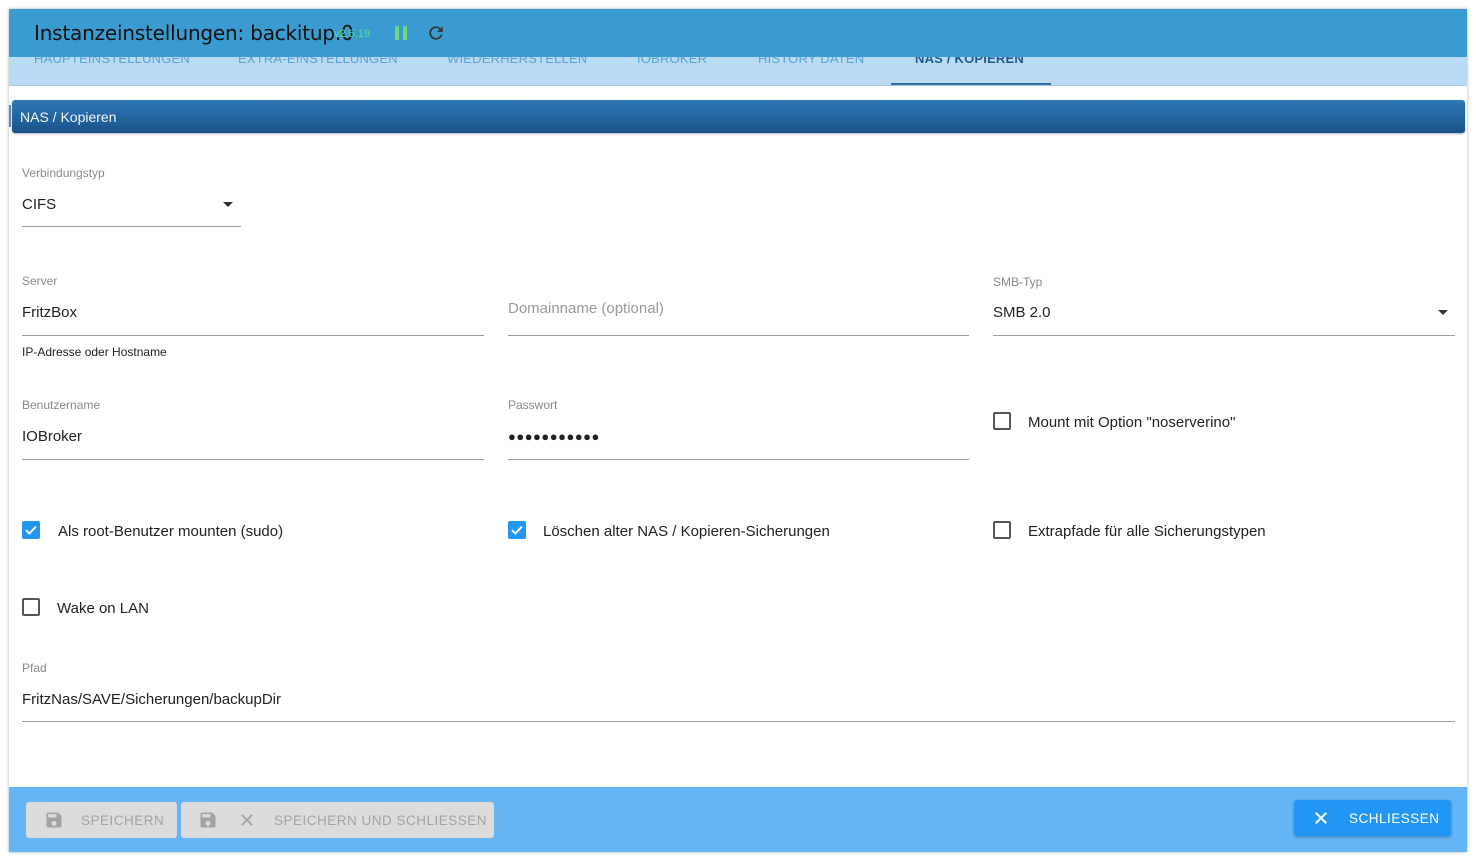  Describe the element at coordinates (171, 531) in the screenshot. I see `sudo-label: Als root-Benutzer mounten (sudo)` at that location.